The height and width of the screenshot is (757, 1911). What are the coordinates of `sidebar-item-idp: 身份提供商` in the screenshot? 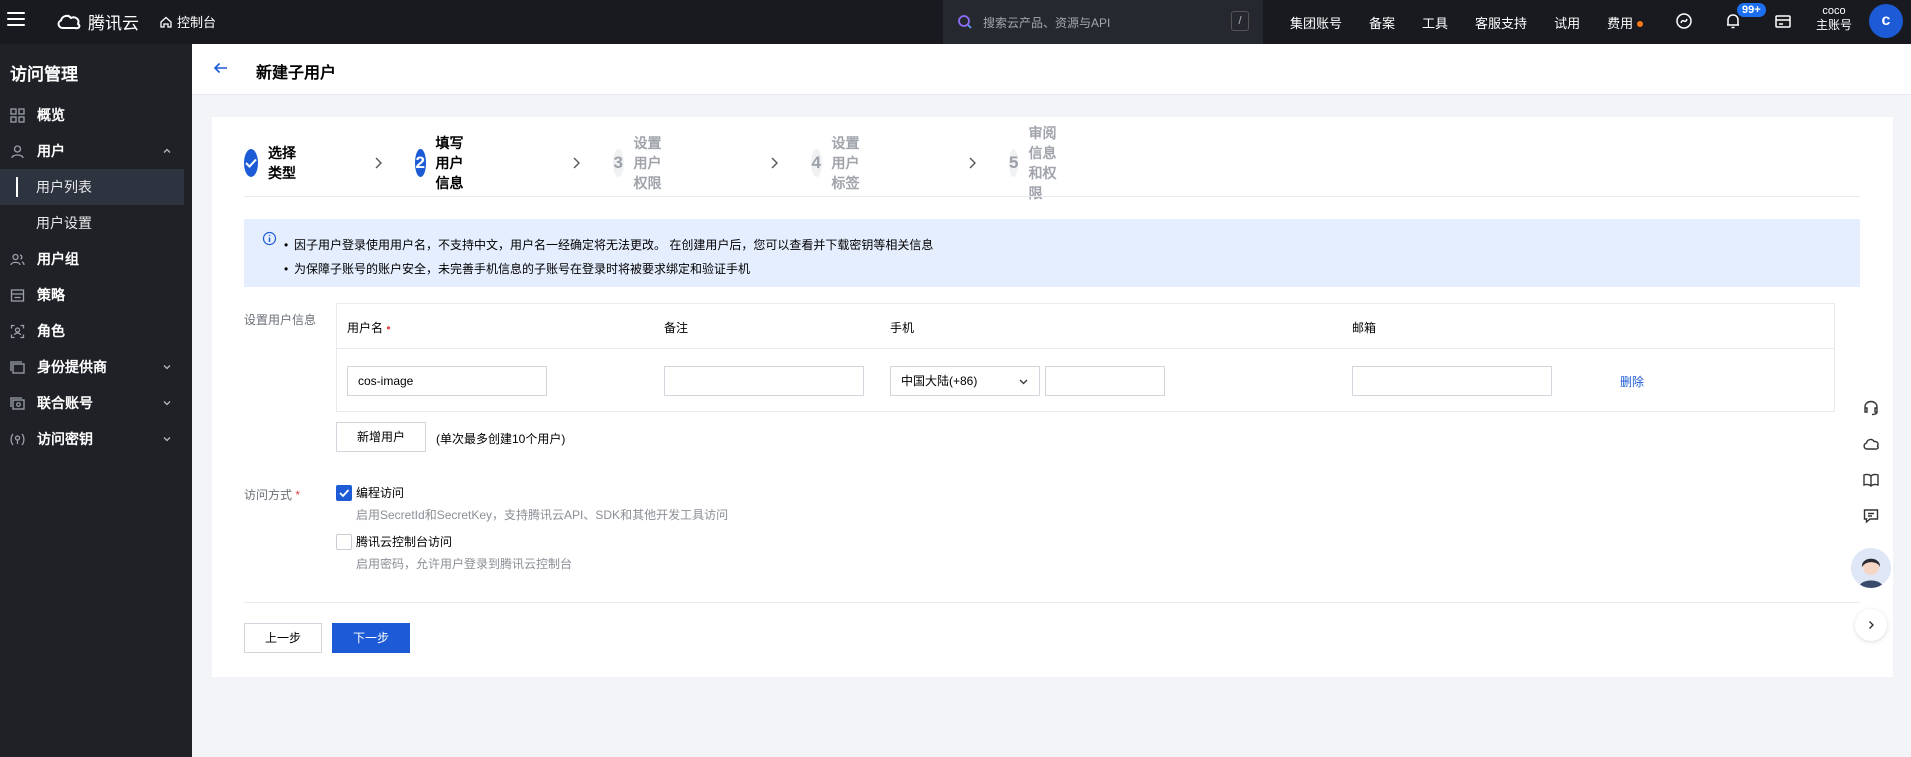 It's located at (96, 367).